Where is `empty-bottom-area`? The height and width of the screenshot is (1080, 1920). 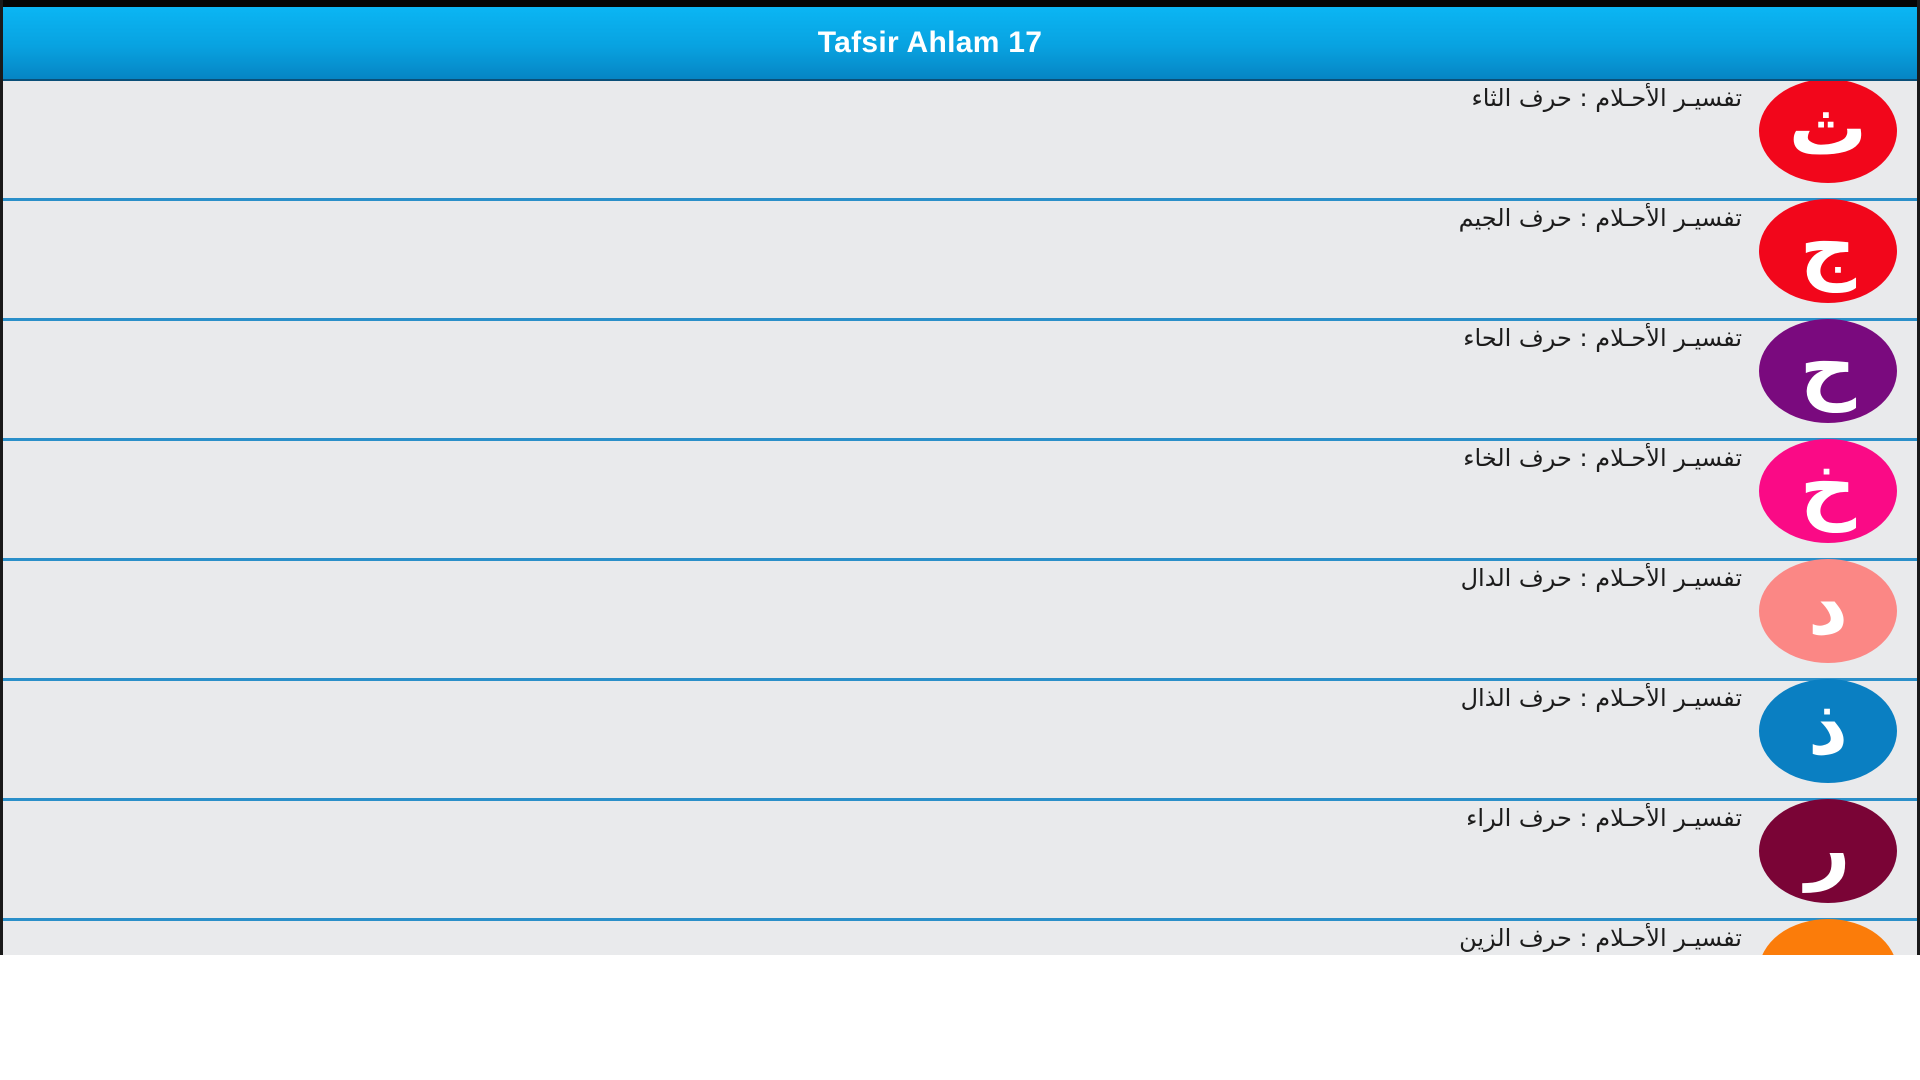
empty-bottom-area is located at coordinates (960, 1017).